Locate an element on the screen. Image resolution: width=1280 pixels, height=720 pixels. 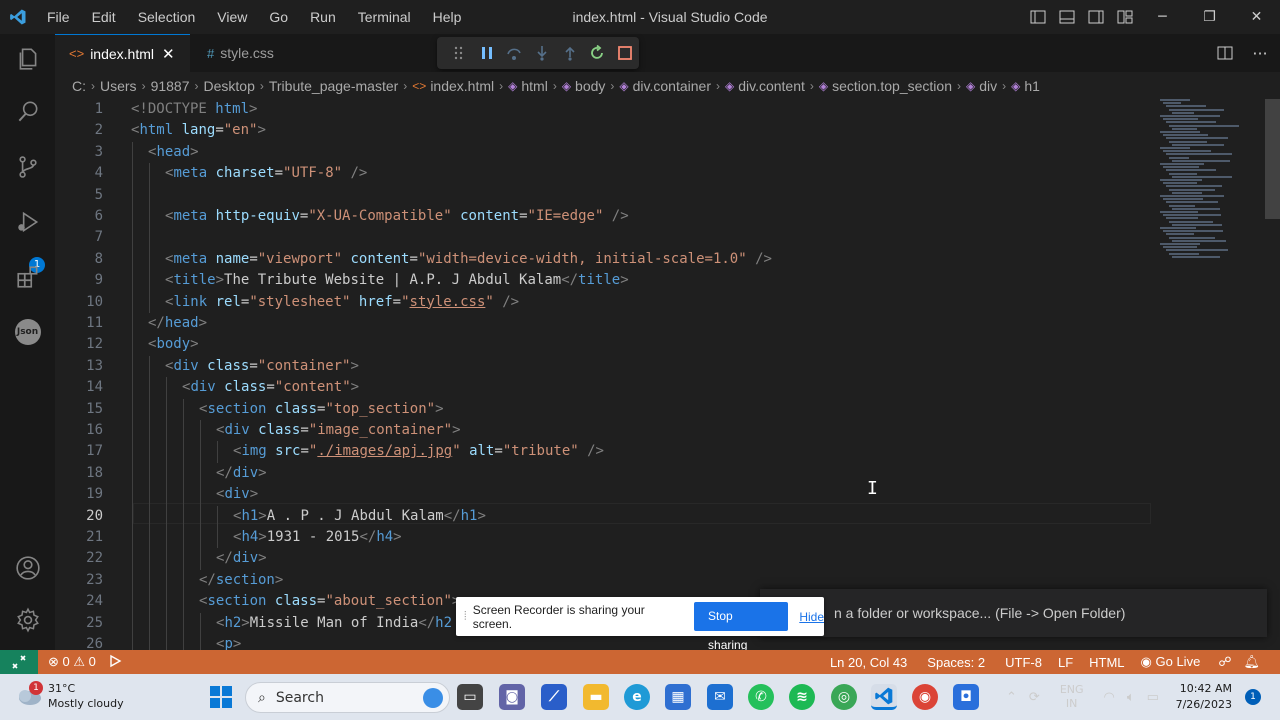
drag-handle-icon is located at coordinates (459, 53).